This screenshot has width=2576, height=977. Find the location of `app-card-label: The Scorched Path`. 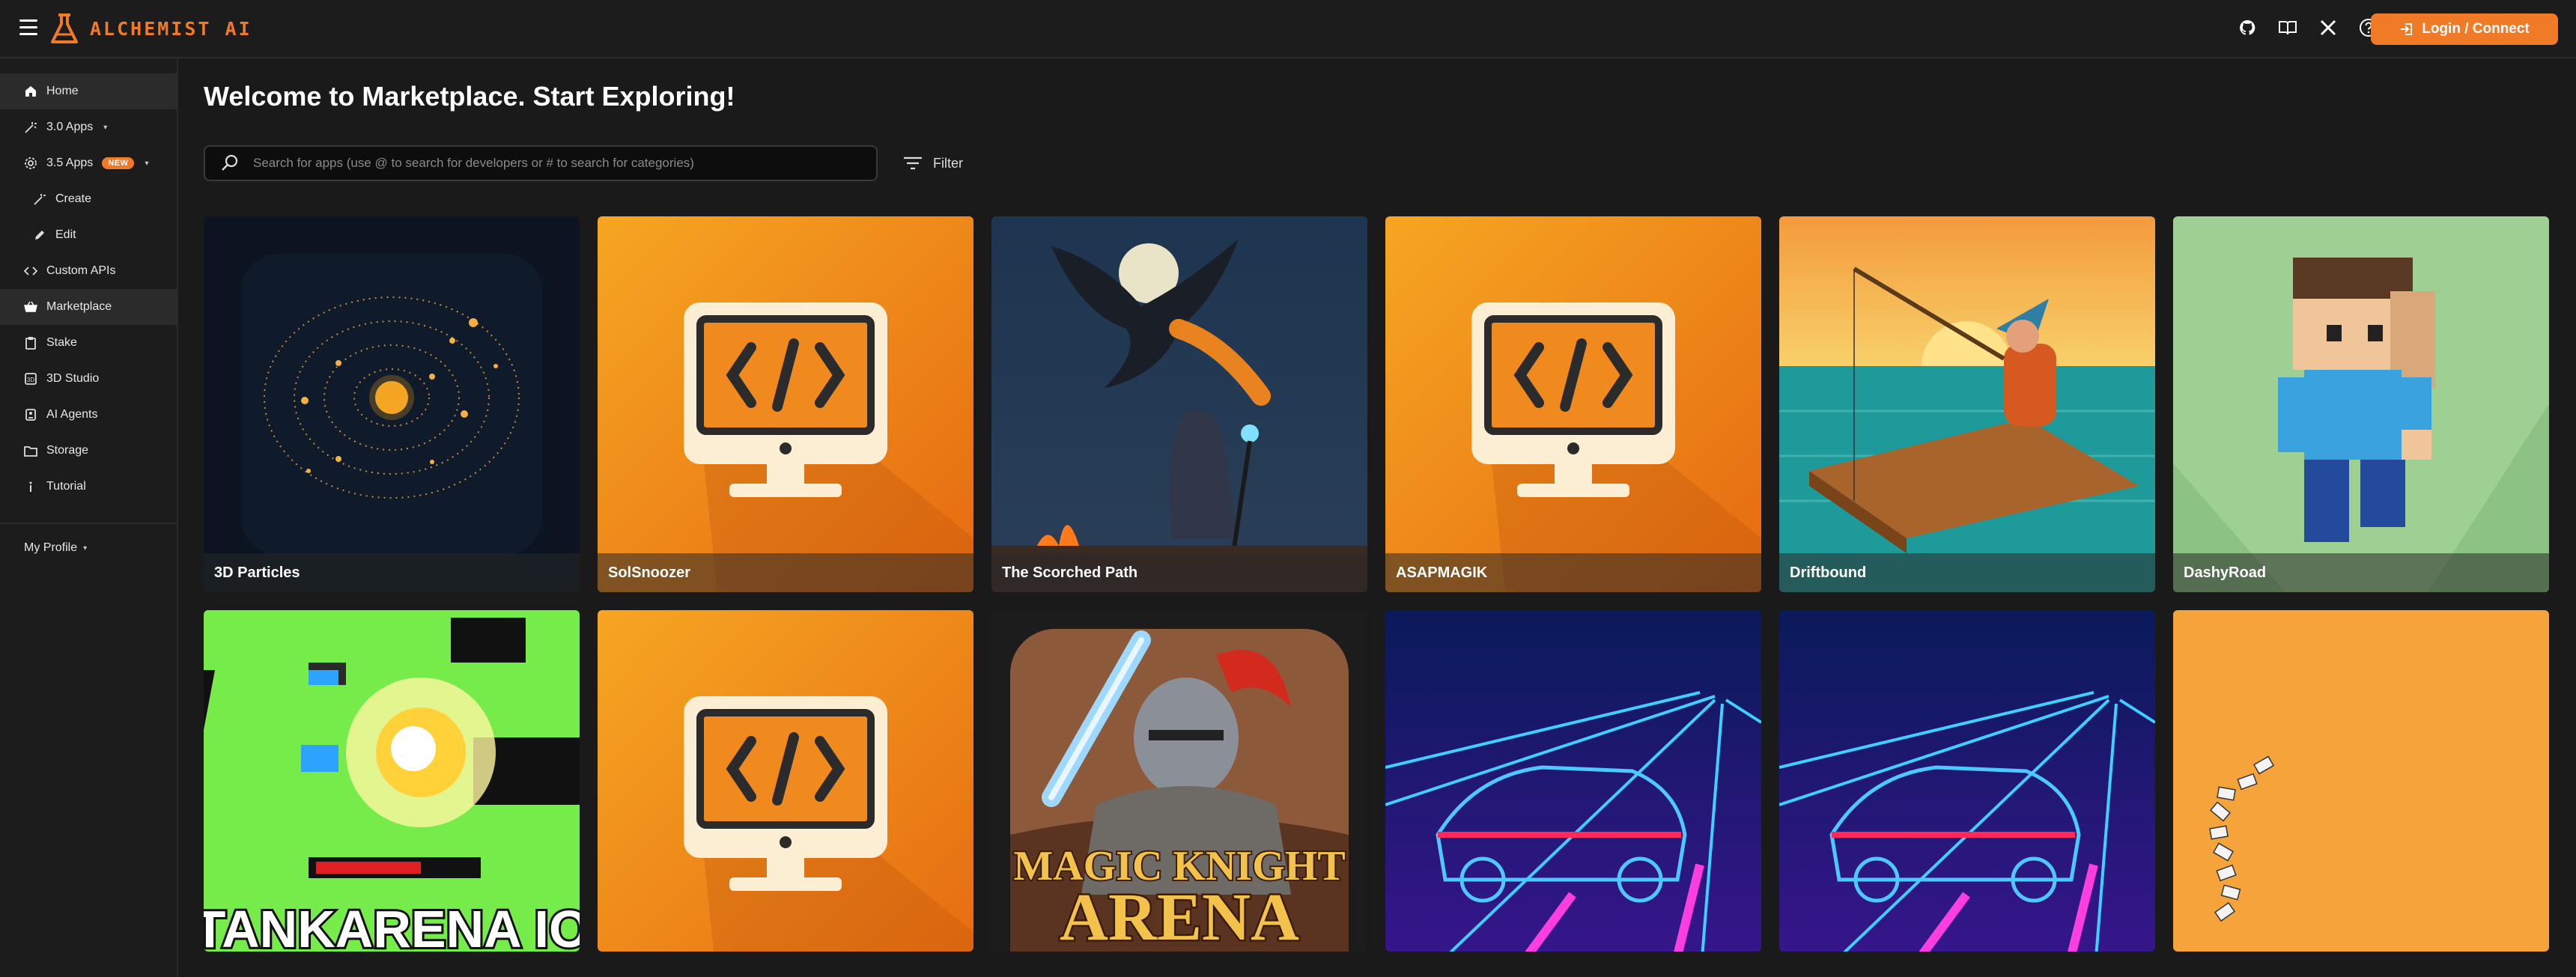

app-card-label: The Scorched Path is located at coordinates (1179, 572).